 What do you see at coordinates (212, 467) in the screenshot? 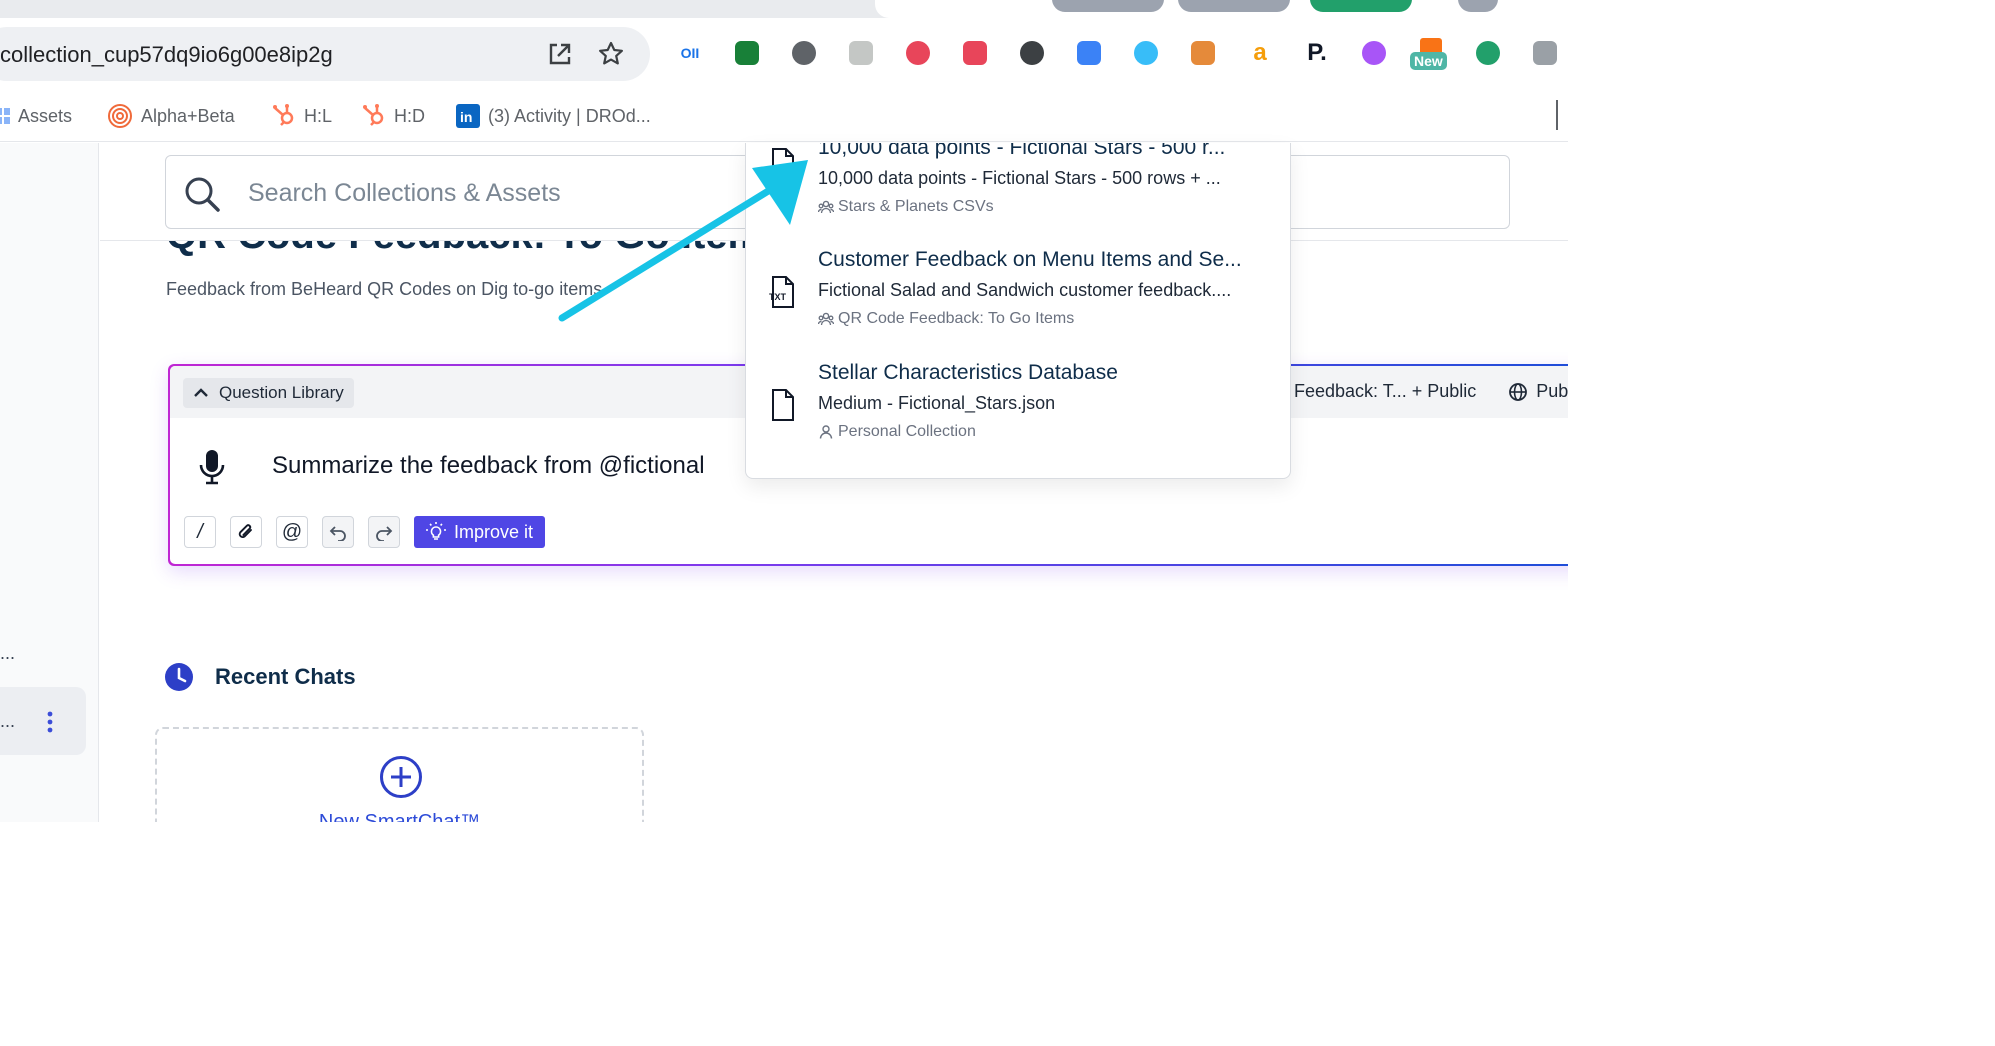
I see `microphone-icon` at bounding box center [212, 467].